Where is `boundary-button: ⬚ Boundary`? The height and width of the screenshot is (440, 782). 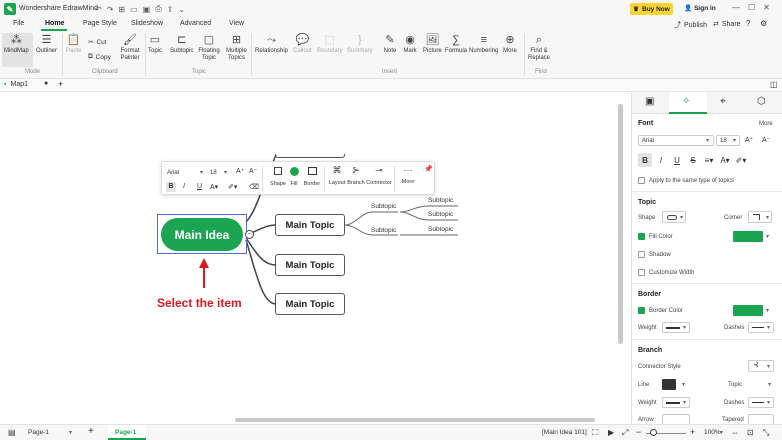
boundary-button: ⬚ Boundary is located at coordinates (330, 44).